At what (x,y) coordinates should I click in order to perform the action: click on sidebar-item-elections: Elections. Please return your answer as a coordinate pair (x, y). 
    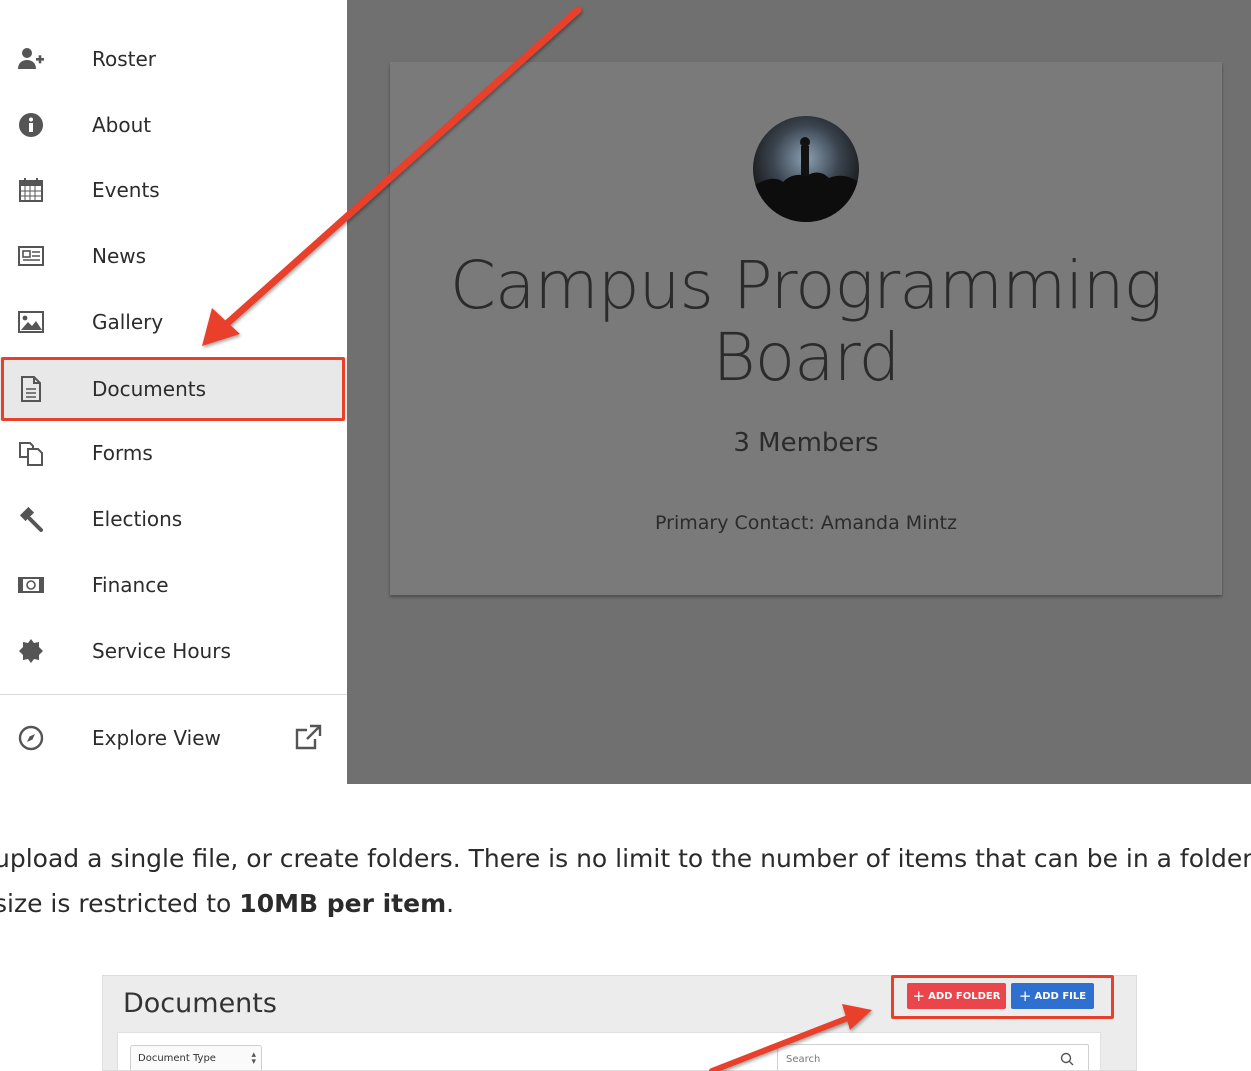
    Looking at the image, I should click on (173, 519).